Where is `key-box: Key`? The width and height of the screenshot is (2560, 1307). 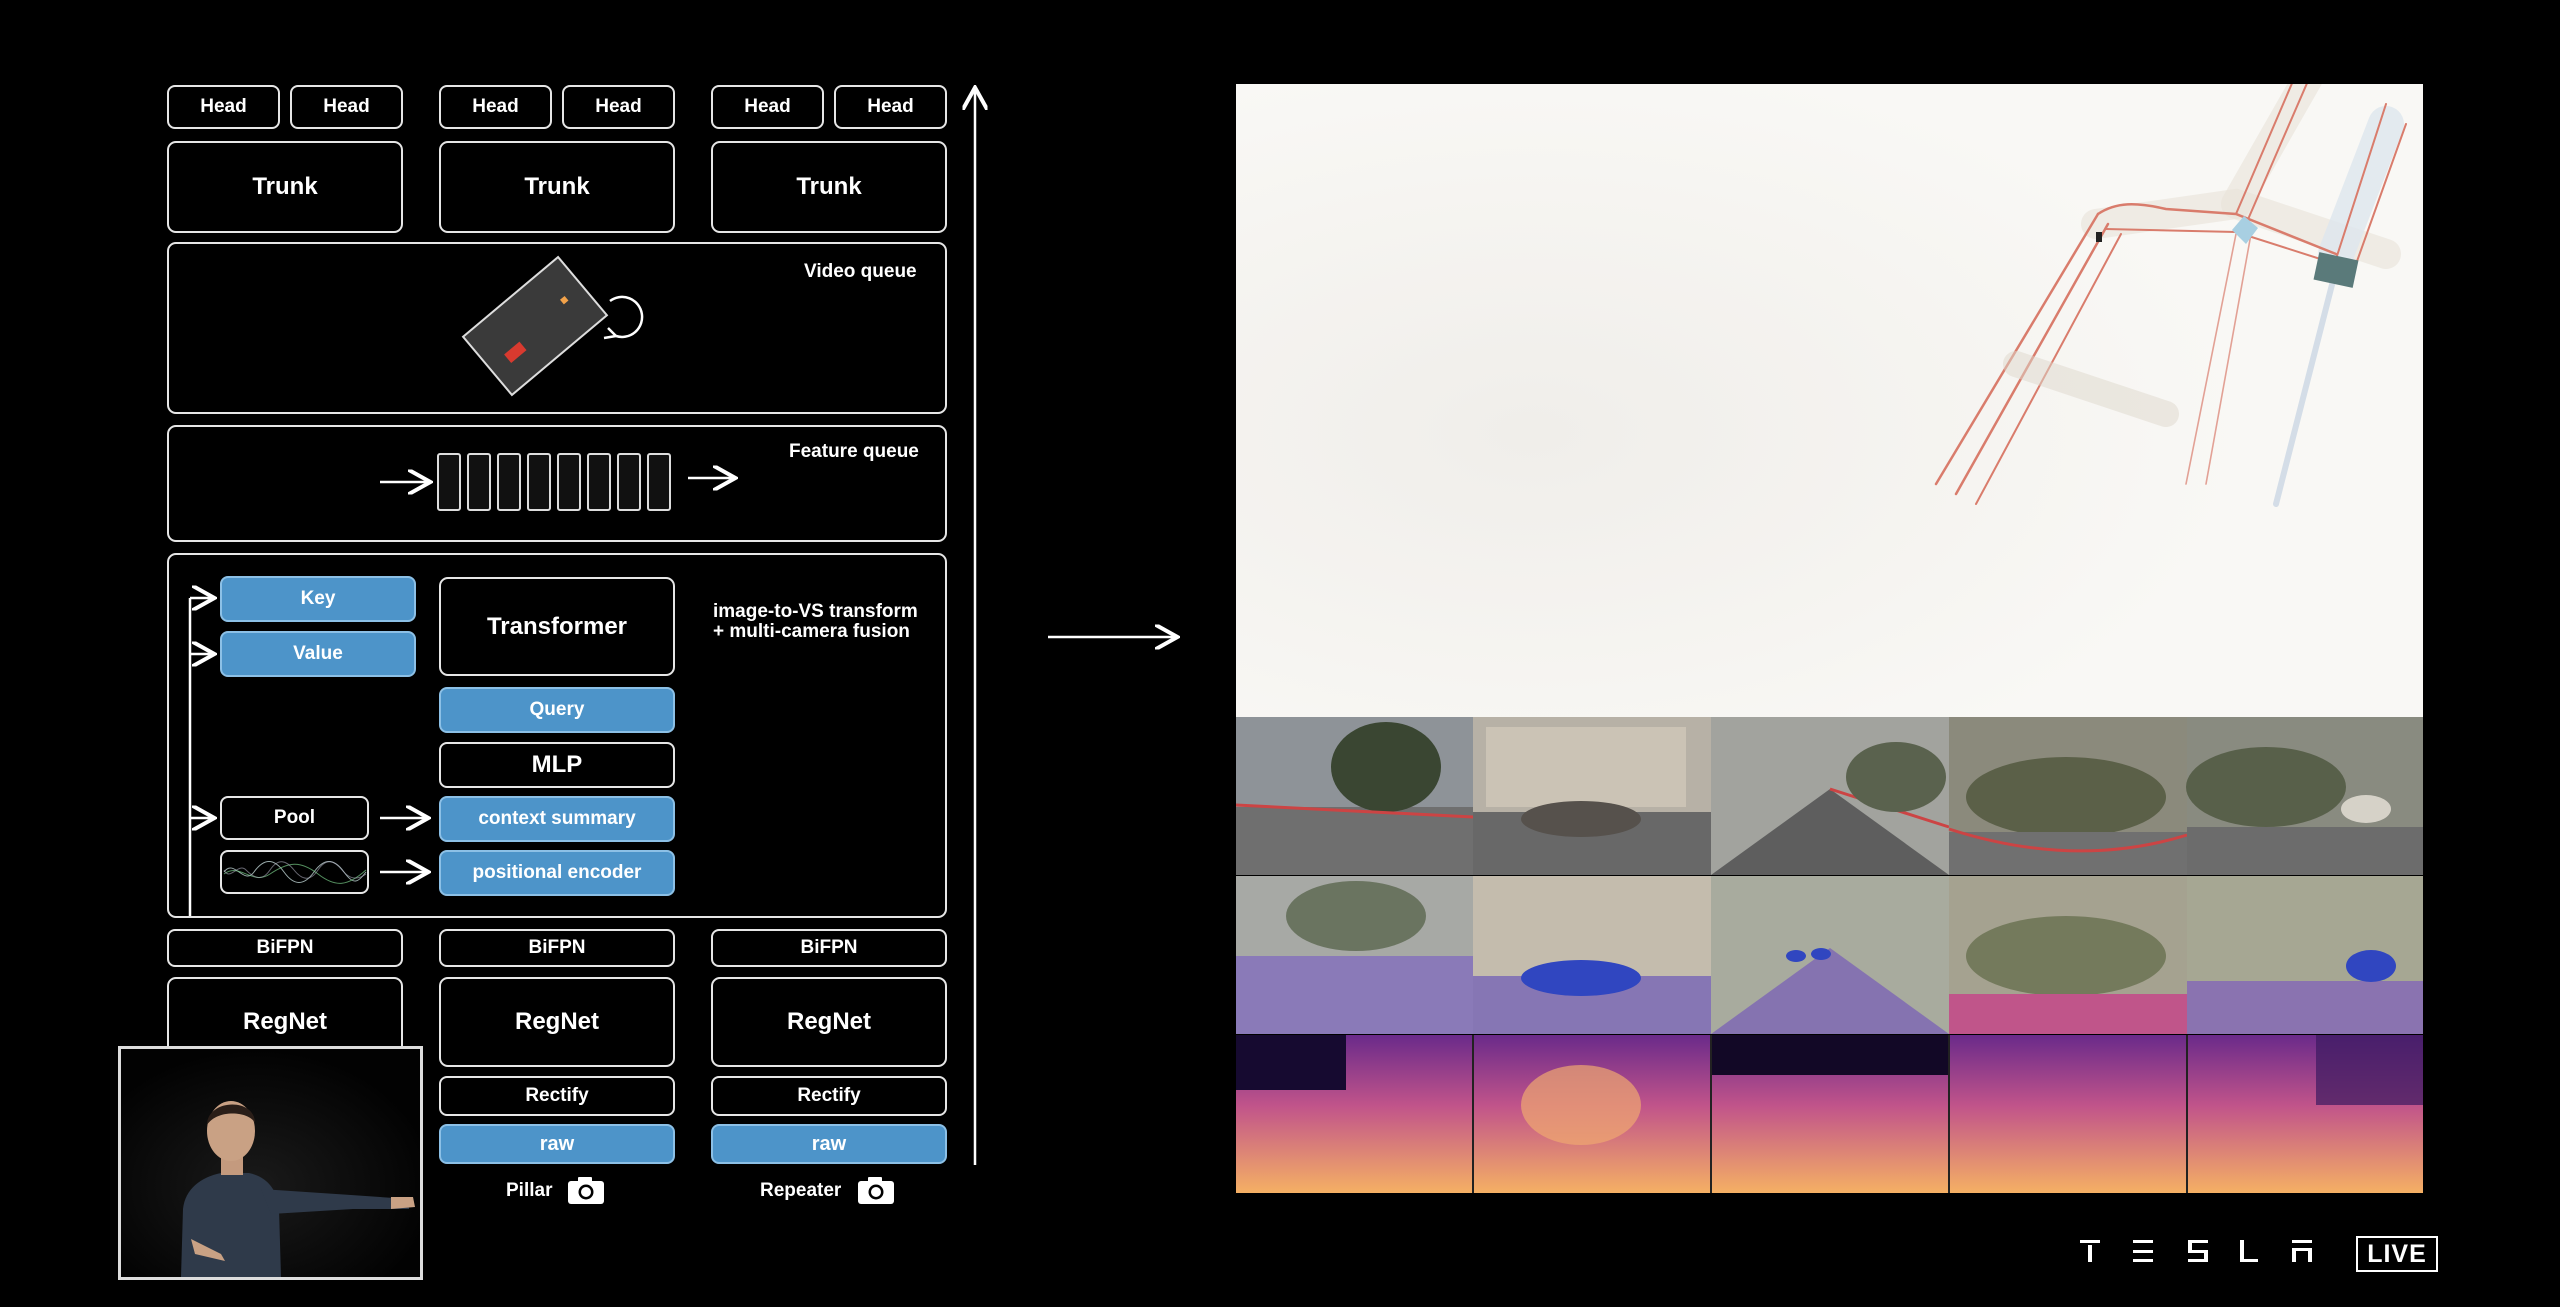 key-box: Key is located at coordinates (318, 599).